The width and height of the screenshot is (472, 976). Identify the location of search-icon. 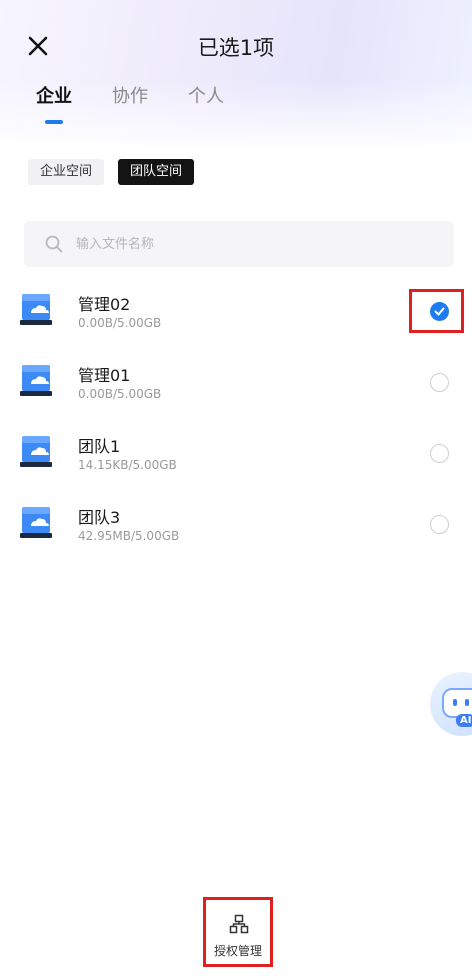
(54, 244).